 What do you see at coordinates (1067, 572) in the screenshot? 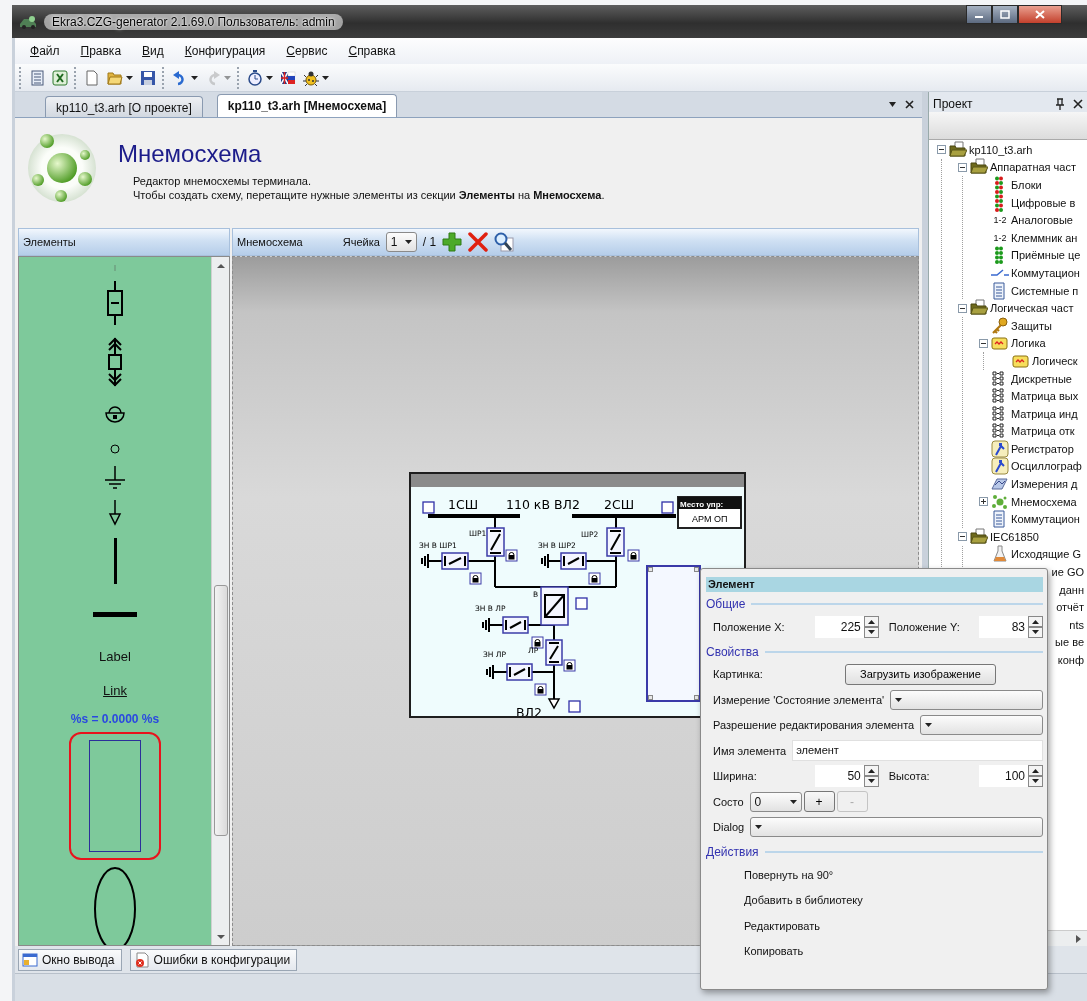
I see `tree-item: ие GO` at bounding box center [1067, 572].